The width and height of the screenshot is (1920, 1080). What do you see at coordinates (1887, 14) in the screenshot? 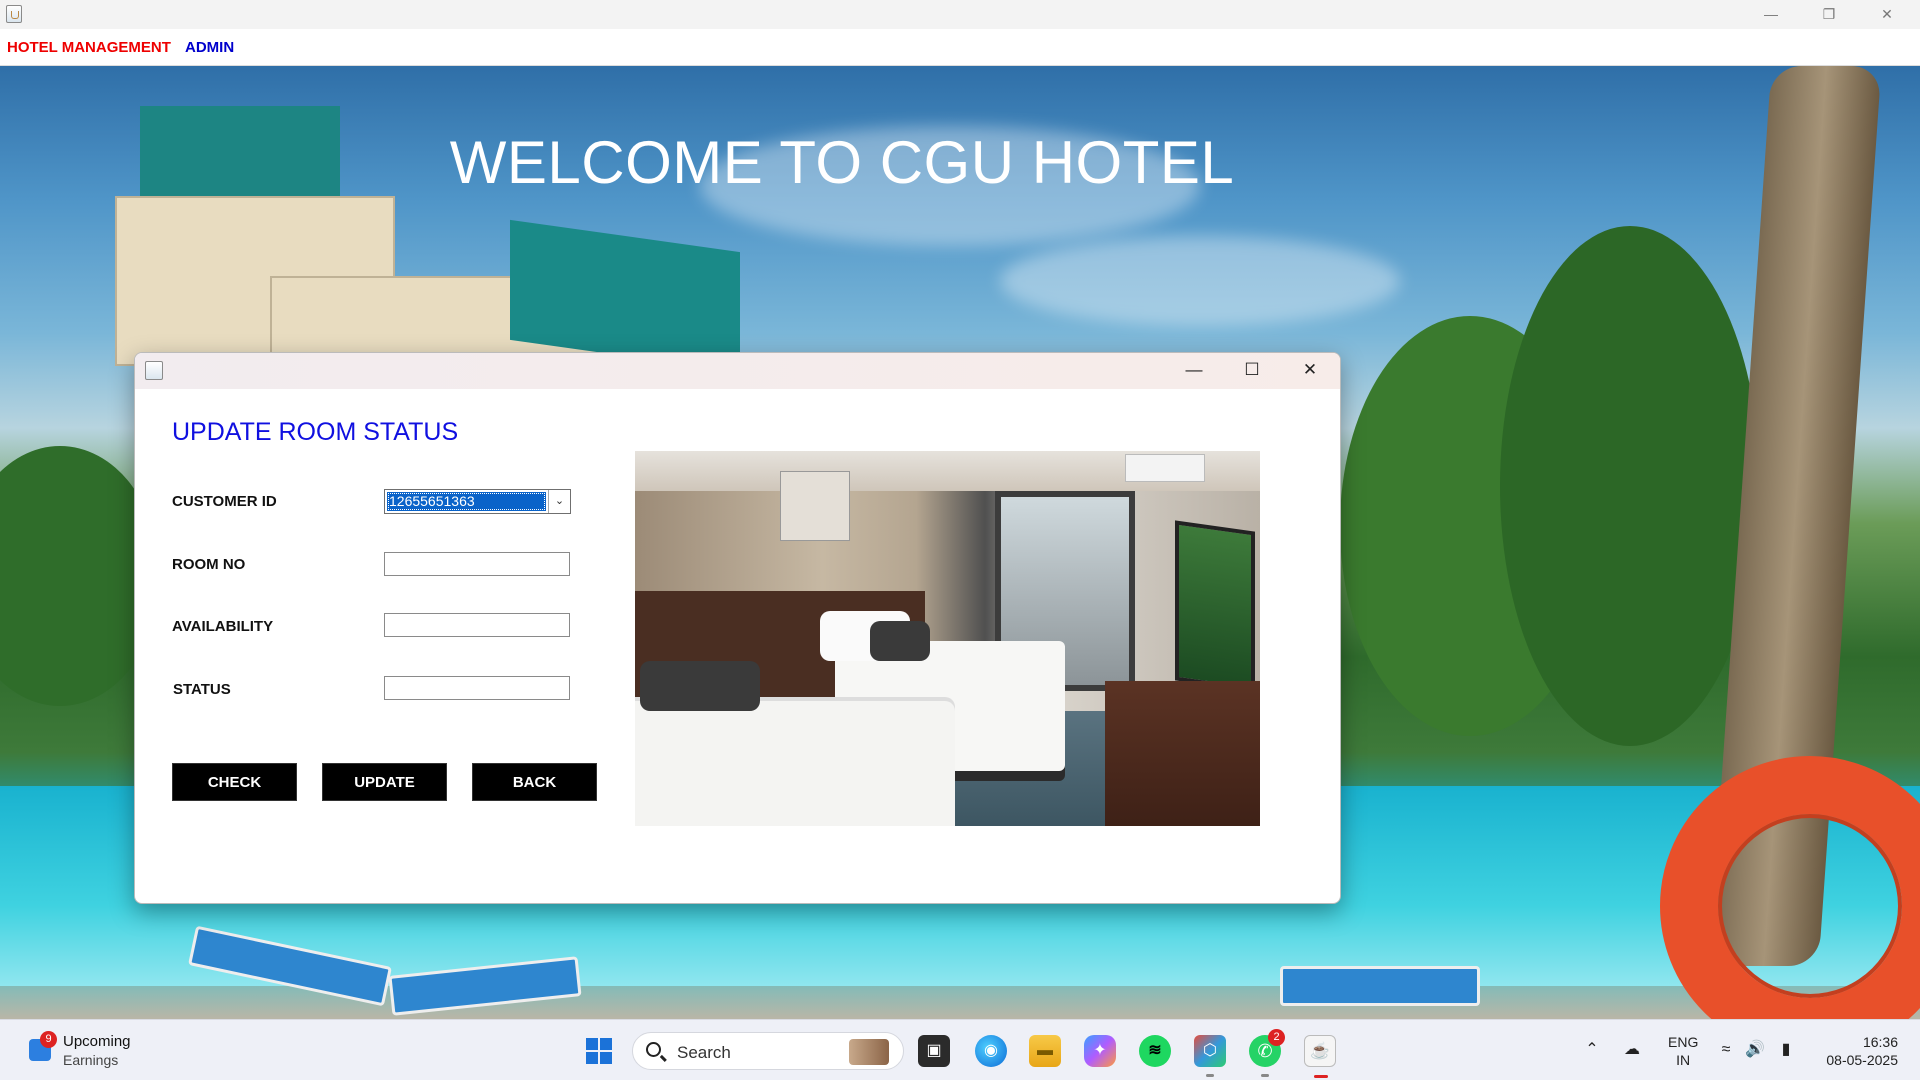
I see `main-close-button: ✕` at bounding box center [1887, 14].